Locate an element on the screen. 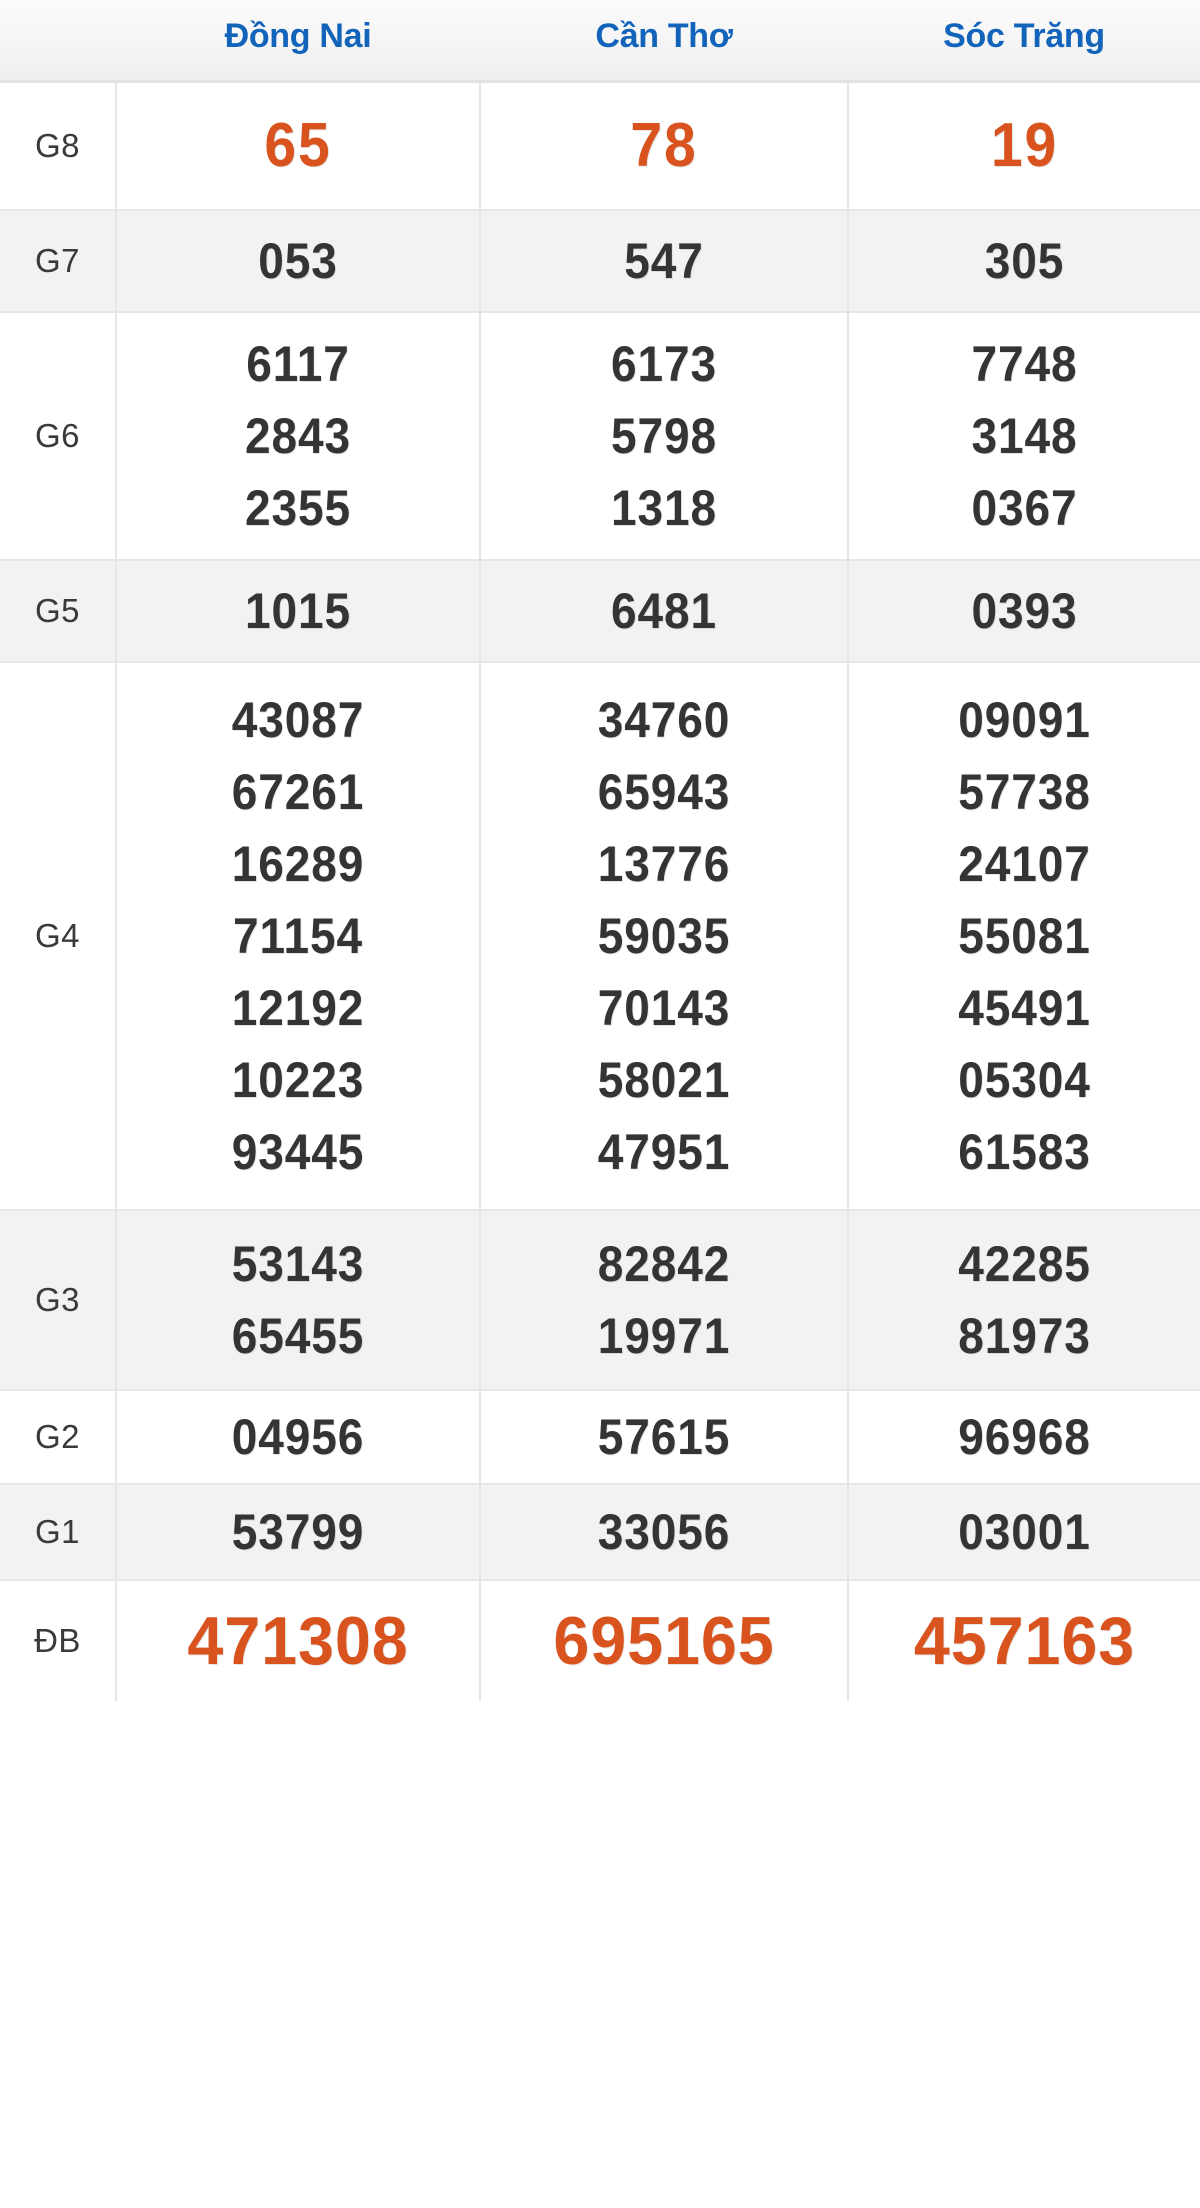 The image size is (1200, 2208). prize-number: 24107 is located at coordinates (1024, 864).